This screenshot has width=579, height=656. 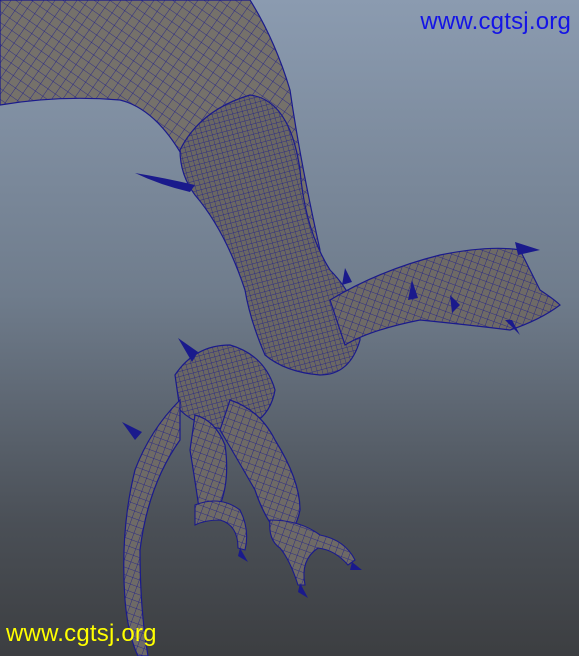 I want to click on forearm, so click(x=445, y=296).